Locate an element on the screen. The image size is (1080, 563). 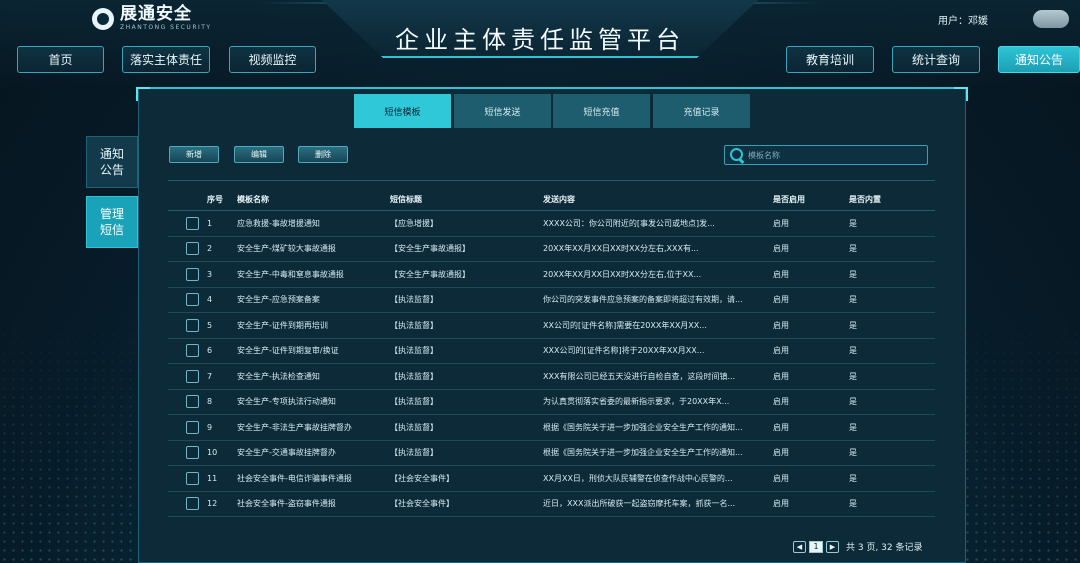
row-template-name: 安全生产-证件到期再培训 is located at coordinates (282, 325).